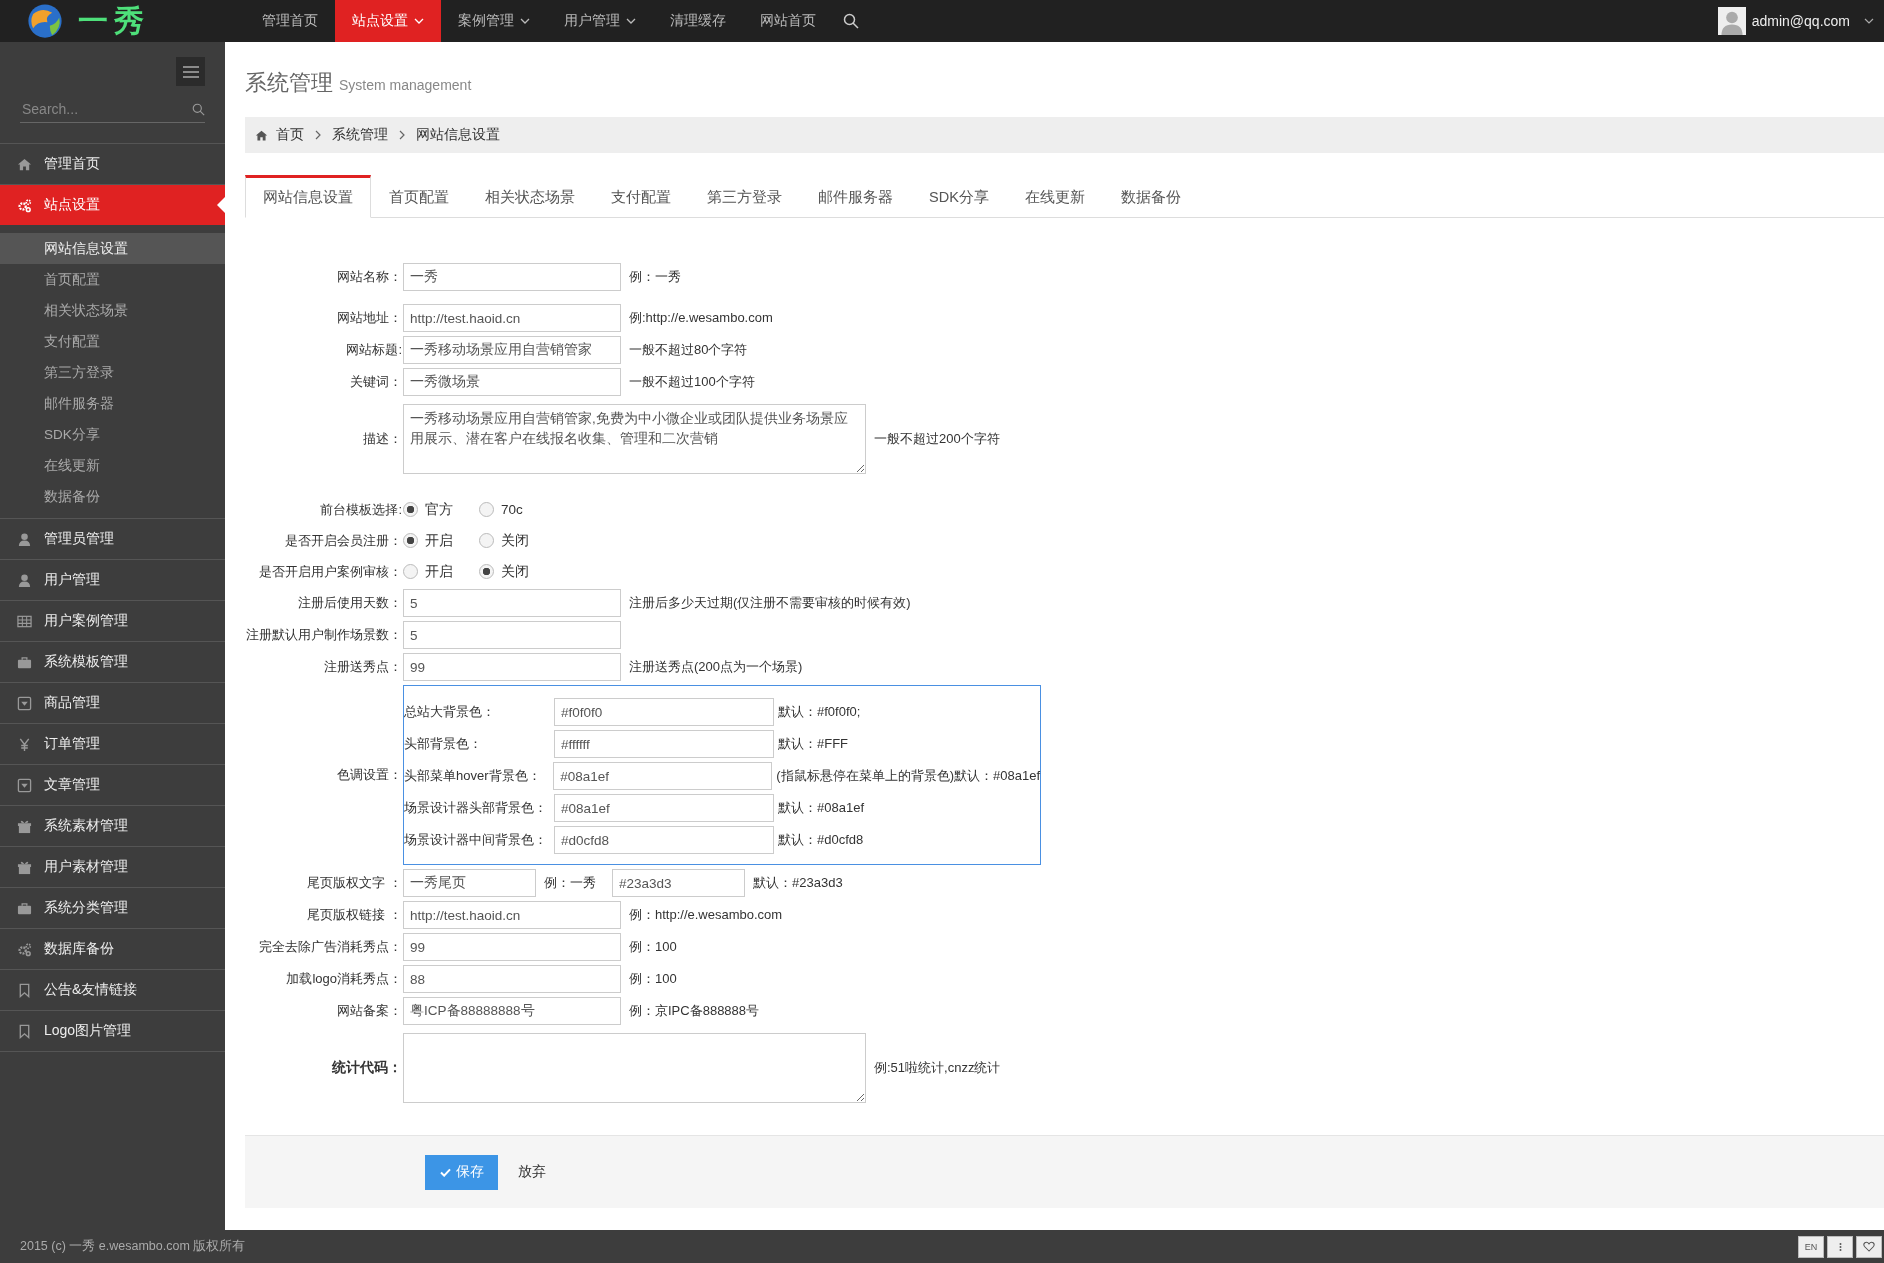 The height and width of the screenshot is (1263, 1884). What do you see at coordinates (1150, 196) in the screenshot?
I see `tab: 数据备份` at bounding box center [1150, 196].